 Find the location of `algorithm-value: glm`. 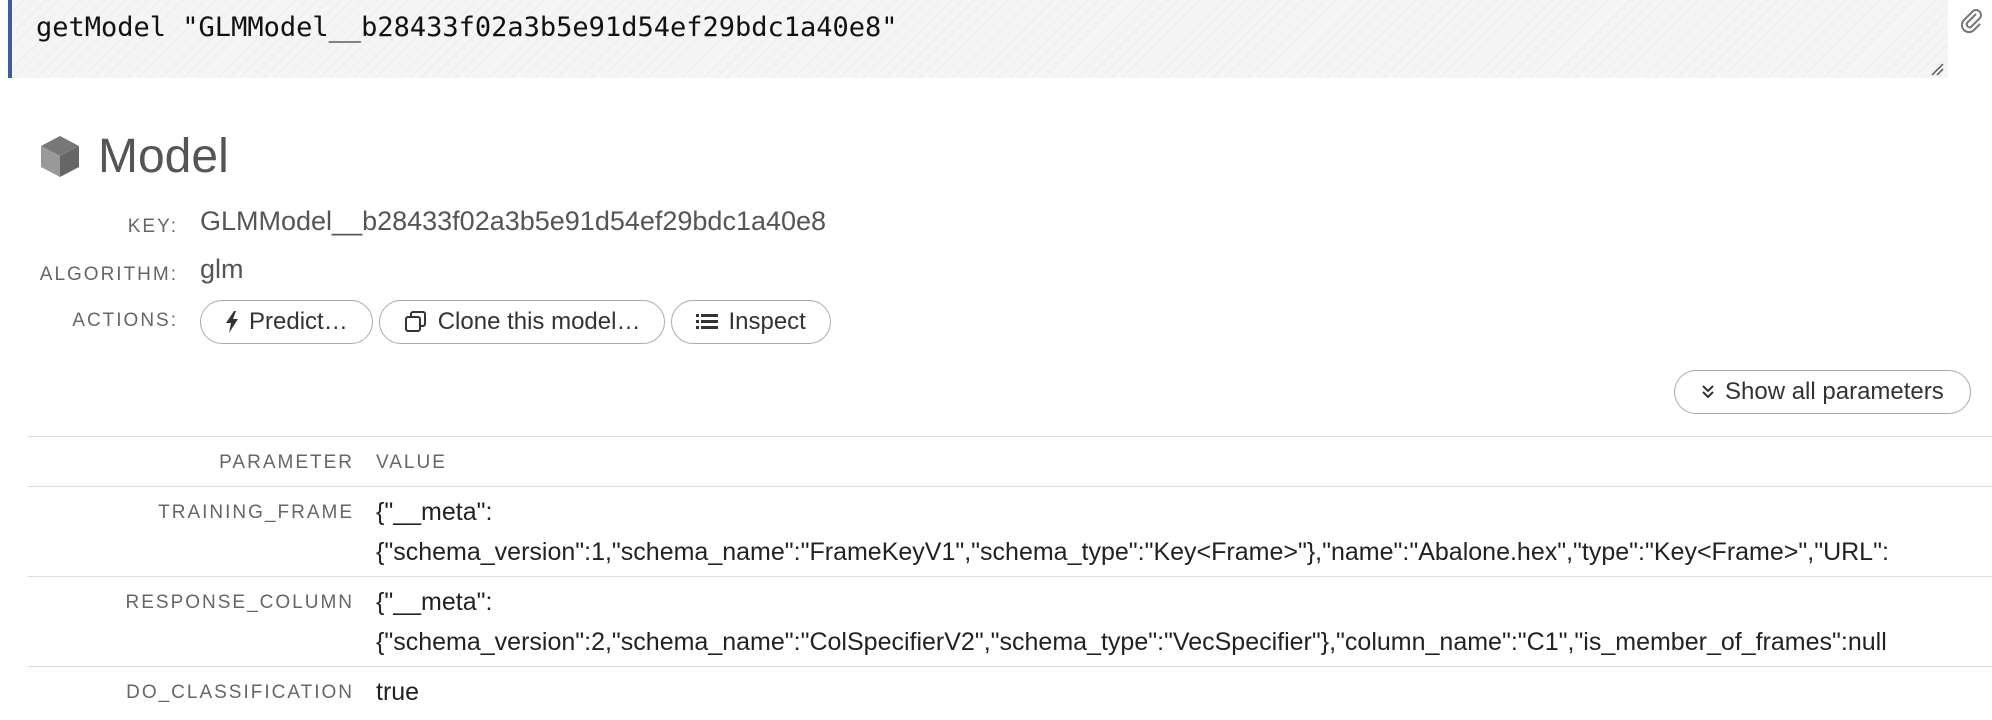

algorithm-value: glm is located at coordinates (222, 269).